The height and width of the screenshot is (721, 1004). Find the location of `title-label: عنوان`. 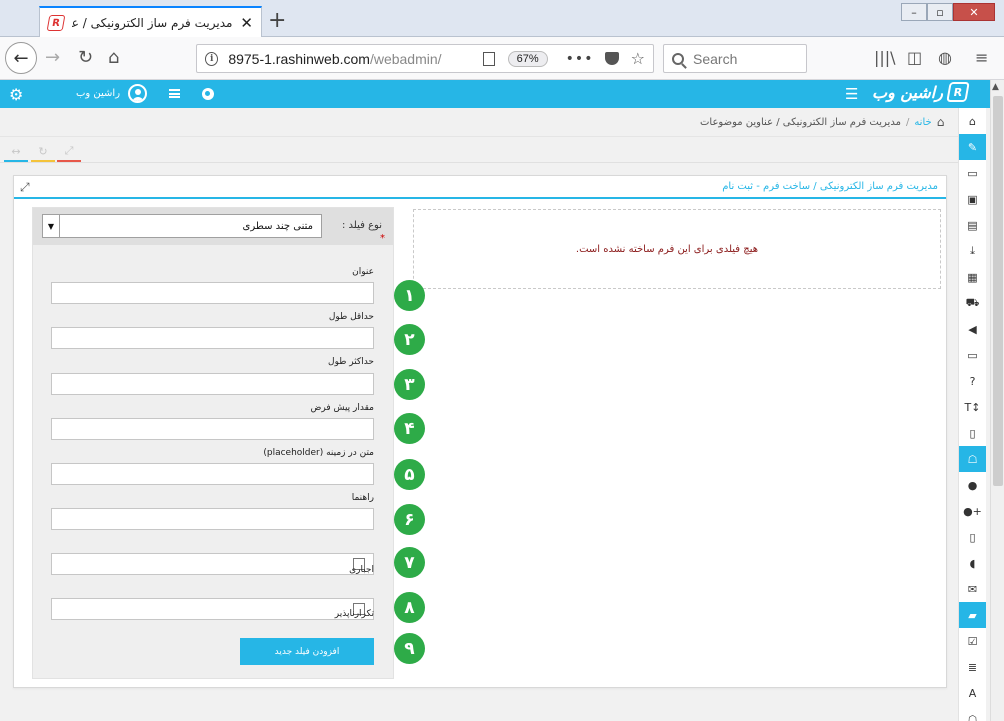

title-label: عنوان is located at coordinates (363, 272).